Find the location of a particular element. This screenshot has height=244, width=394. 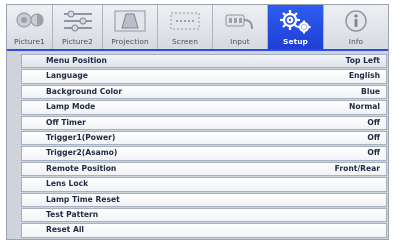

picture1-icon is located at coordinates (29, 20).